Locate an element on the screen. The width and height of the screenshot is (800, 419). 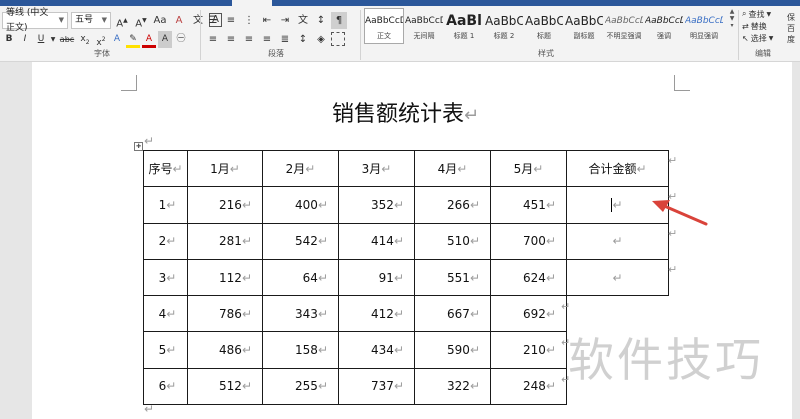
table-cell: 1↵ is located at coordinates (165, 205).